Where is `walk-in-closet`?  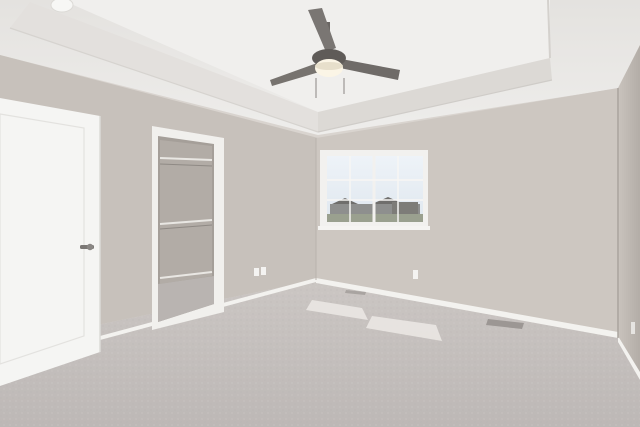
walk-in-closet is located at coordinates (188, 228).